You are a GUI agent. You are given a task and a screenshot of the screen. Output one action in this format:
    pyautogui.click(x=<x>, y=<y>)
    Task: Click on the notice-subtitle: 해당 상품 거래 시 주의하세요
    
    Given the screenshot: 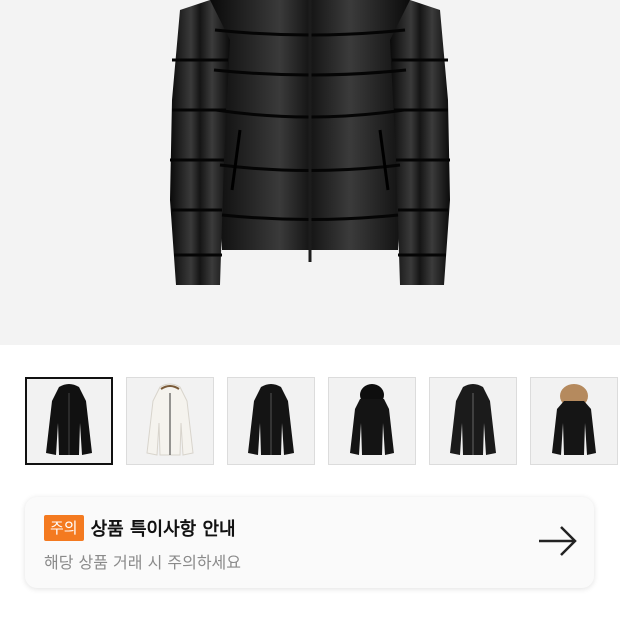 What is the action you would take?
    pyautogui.click(x=142, y=562)
    